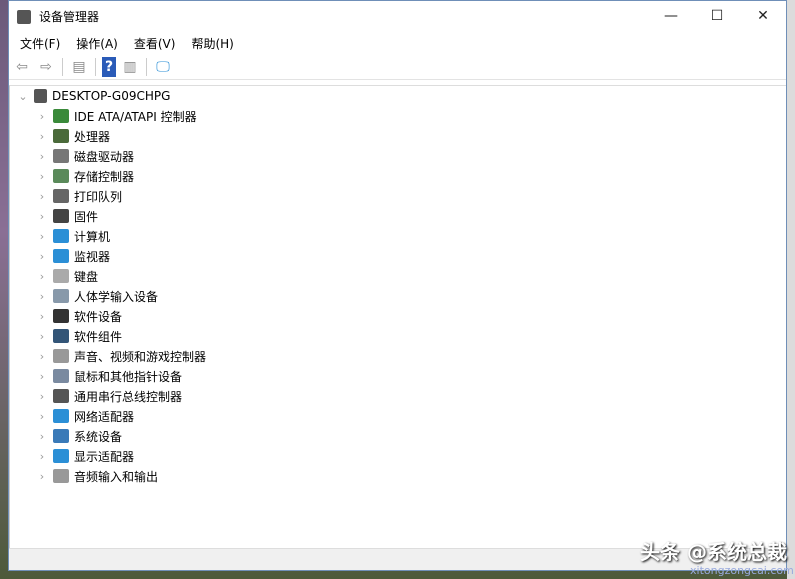  What do you see at coordinates (79, 67) in the screenshot?
I see `show-hide-console-tree-icon: ▤` at bounding box center [79, 67].